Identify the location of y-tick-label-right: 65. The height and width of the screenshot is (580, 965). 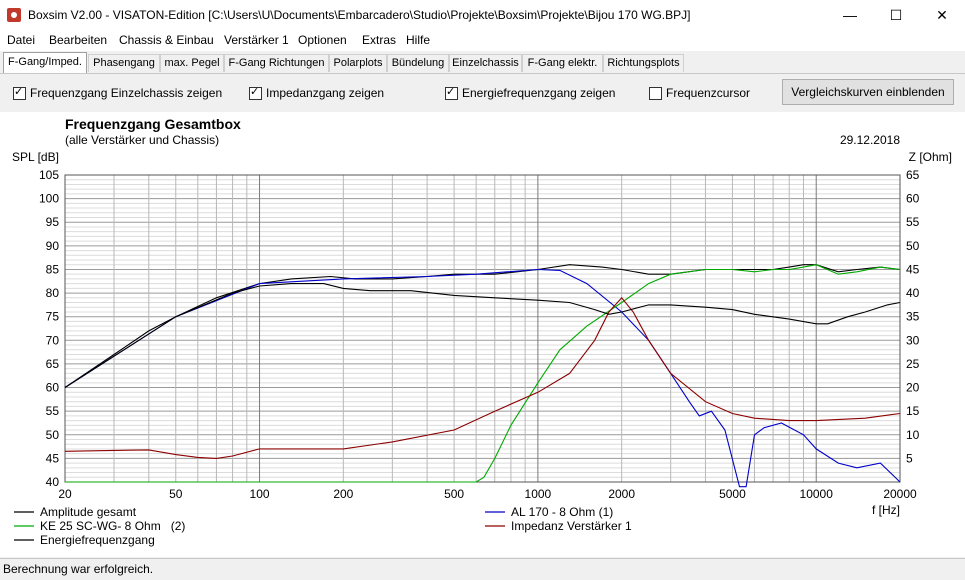
(913, 175).